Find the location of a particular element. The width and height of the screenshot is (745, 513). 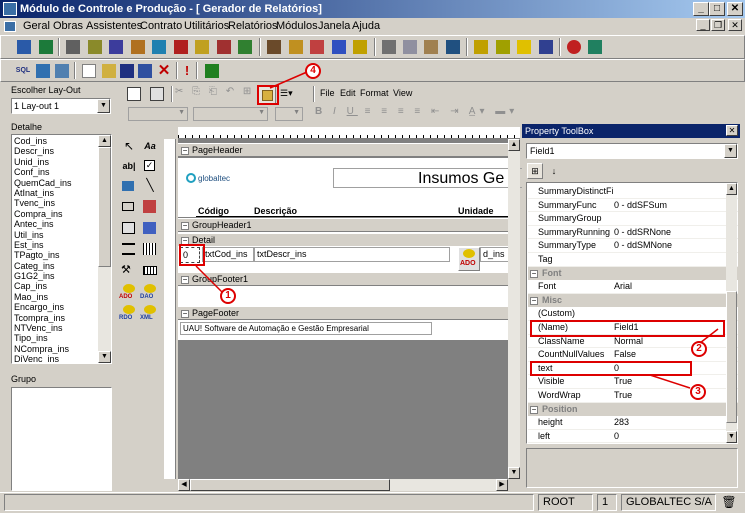

callout-box-text is located at coordinates (611, 368).